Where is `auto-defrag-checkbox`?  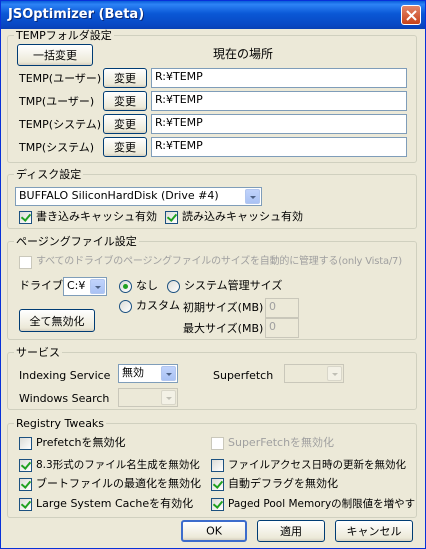 auto-defrag-checkbox is located at coordinates (217, 484).